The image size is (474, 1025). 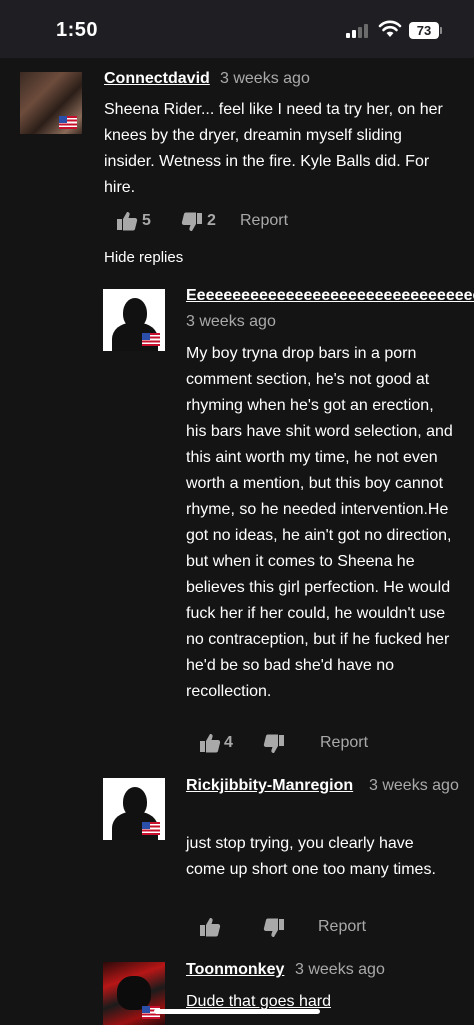 What do you see at coordinates (390, 28) in the screenshot?
I see `wifi-icon` at bounding box center [390, 28].